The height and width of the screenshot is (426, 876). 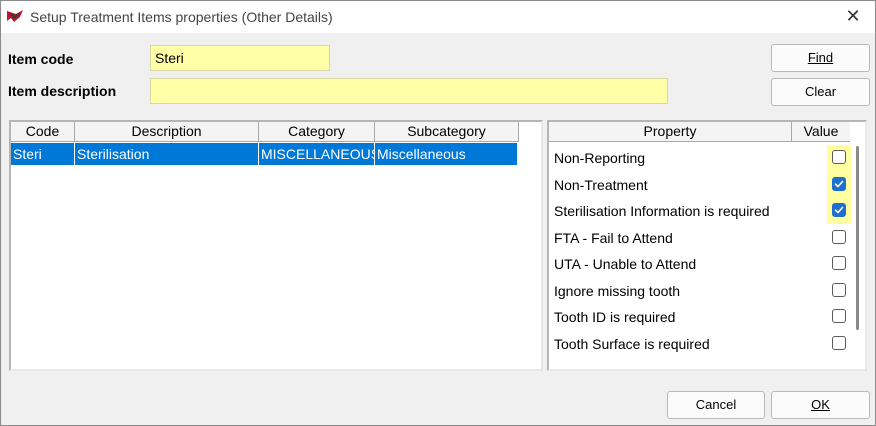 What do you see at coordinates (617, 290) in the screenshot?
I see `property-name: Ignore missing tooth` at bounding box center [617, 290].